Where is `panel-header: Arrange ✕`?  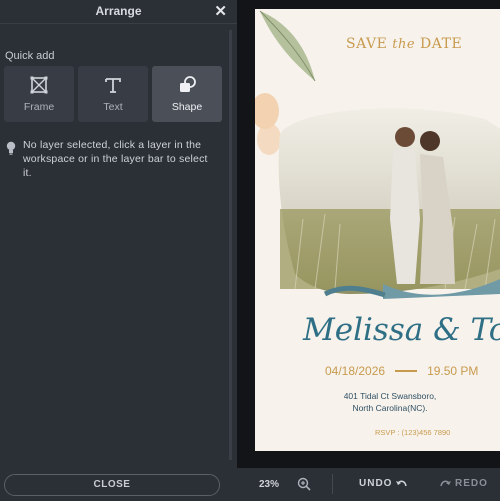 panel-header: Arrange ✕ is located at coordinates (118, 12).